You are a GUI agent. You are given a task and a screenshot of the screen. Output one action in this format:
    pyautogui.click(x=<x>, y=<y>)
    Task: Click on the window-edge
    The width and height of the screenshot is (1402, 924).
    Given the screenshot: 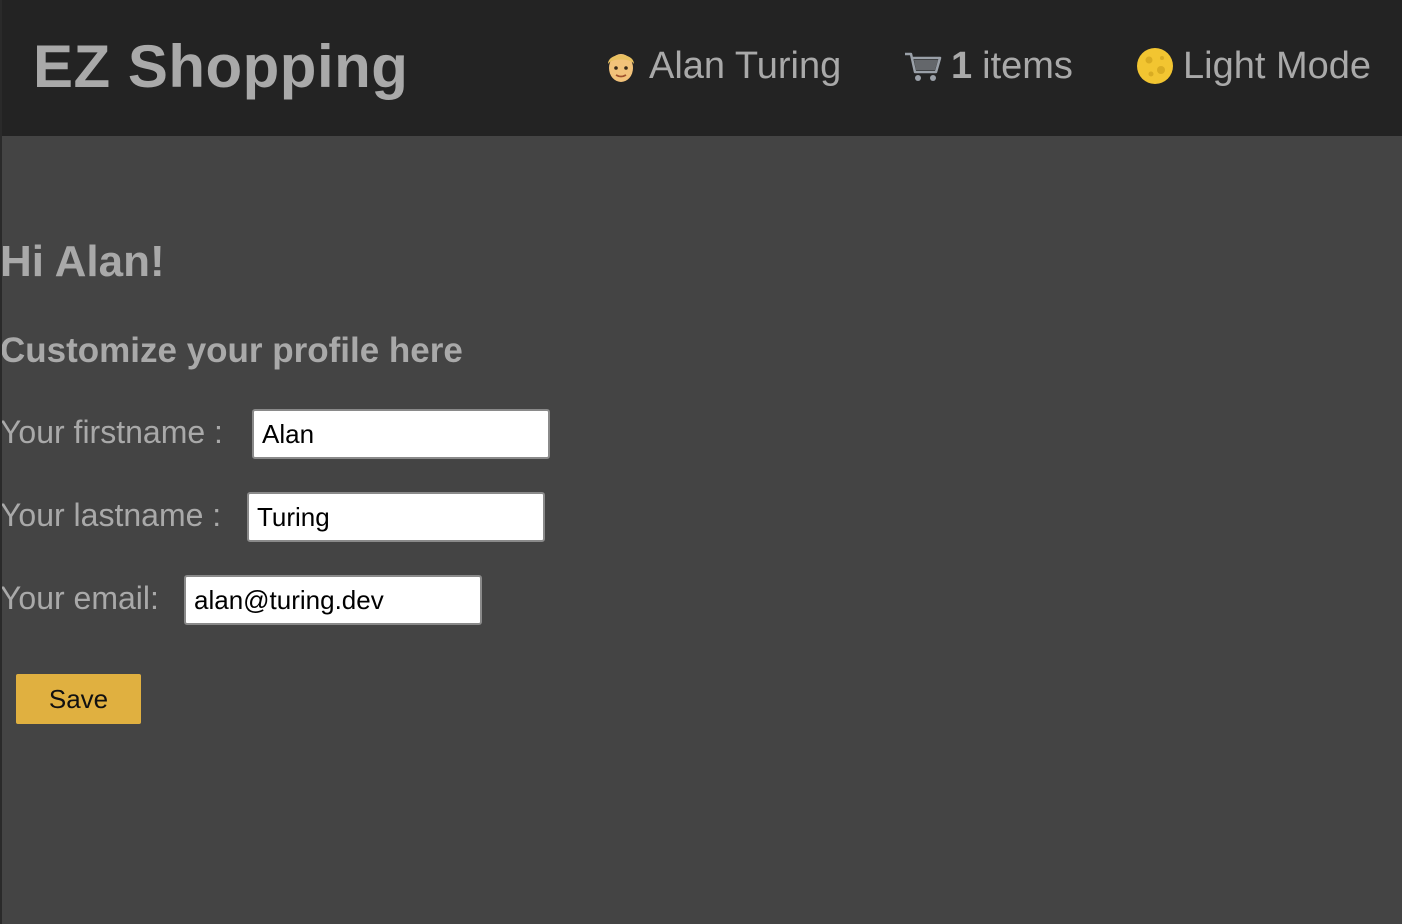 What is the action you would take?
    pyautogui.click(x=1, y=462)
    